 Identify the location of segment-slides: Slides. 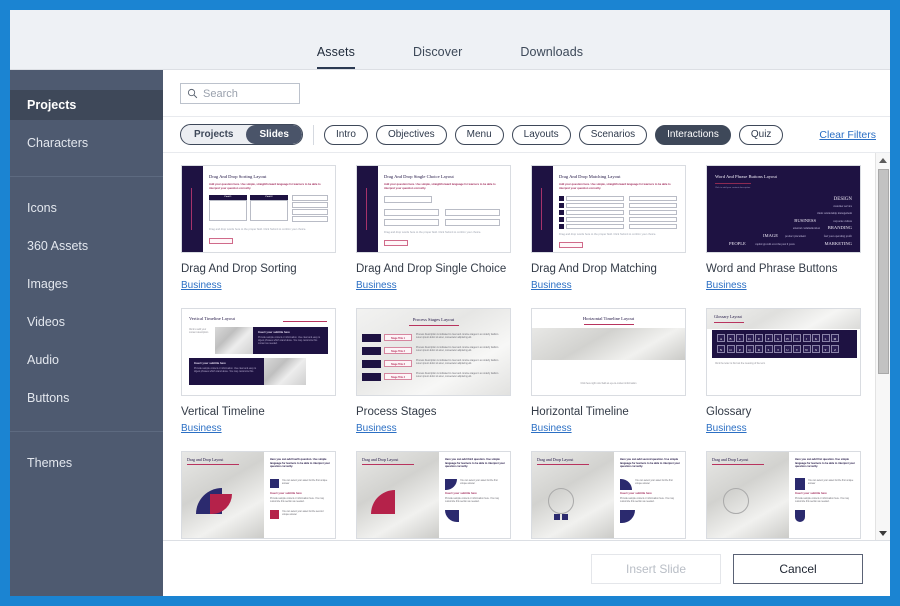
(274, 134).